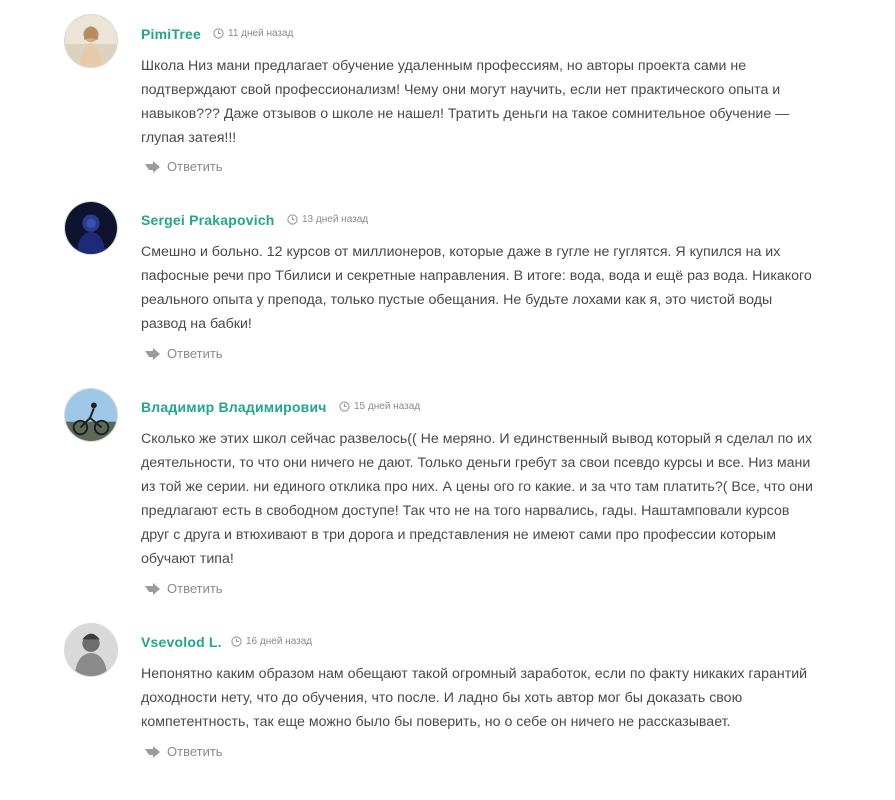 This screenshot has height=800, width=895. What do you see at coordinates (208, 220) in the screenshot?
I see `comment-author: Sergei Prakapovich` at bounding box center [208, 220].